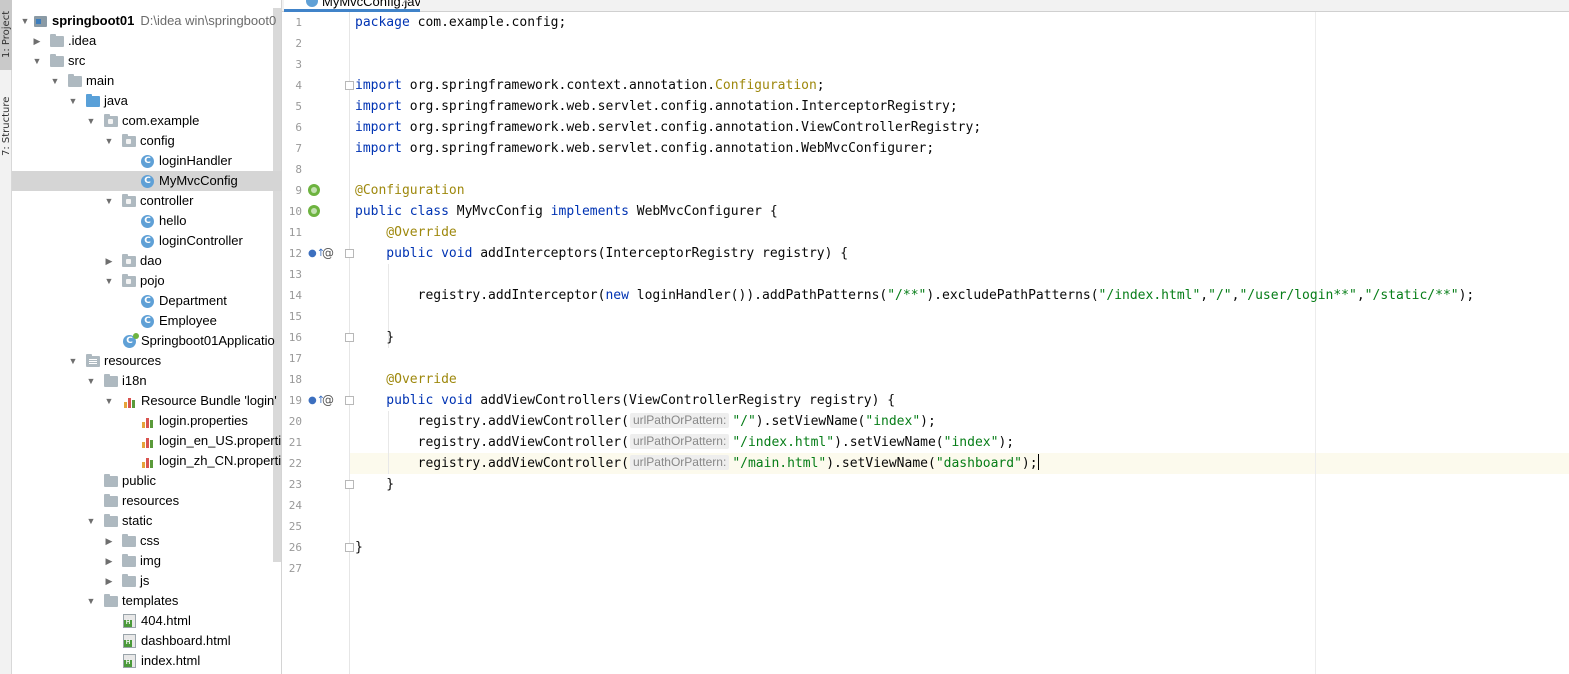  I want to click on tree-item-resources-sub: resources, so click(143, 501).